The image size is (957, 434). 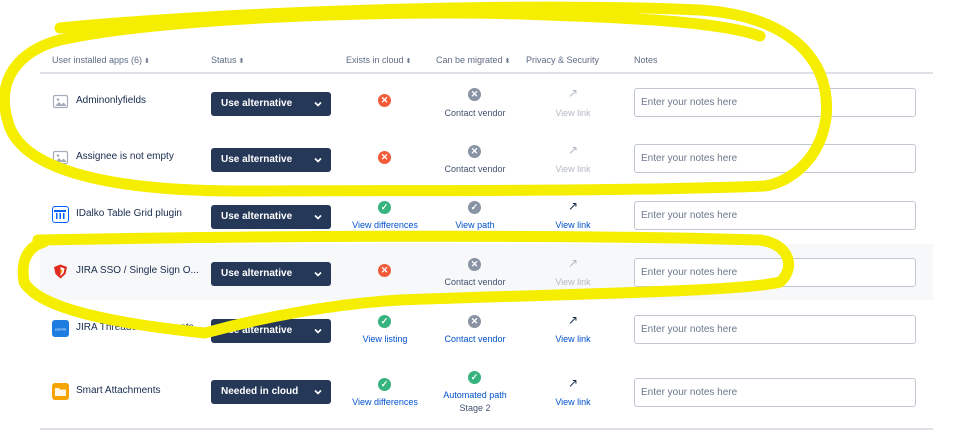 I want to click on shield-icon, so click(x=60, y=271).